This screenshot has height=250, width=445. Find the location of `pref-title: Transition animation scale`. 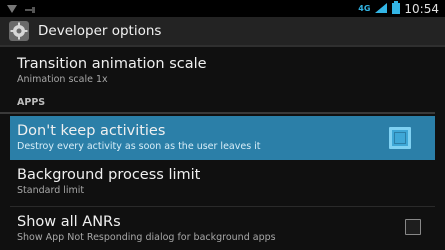

pref-title: Transition animation scale is located at coordinates (112, 64).